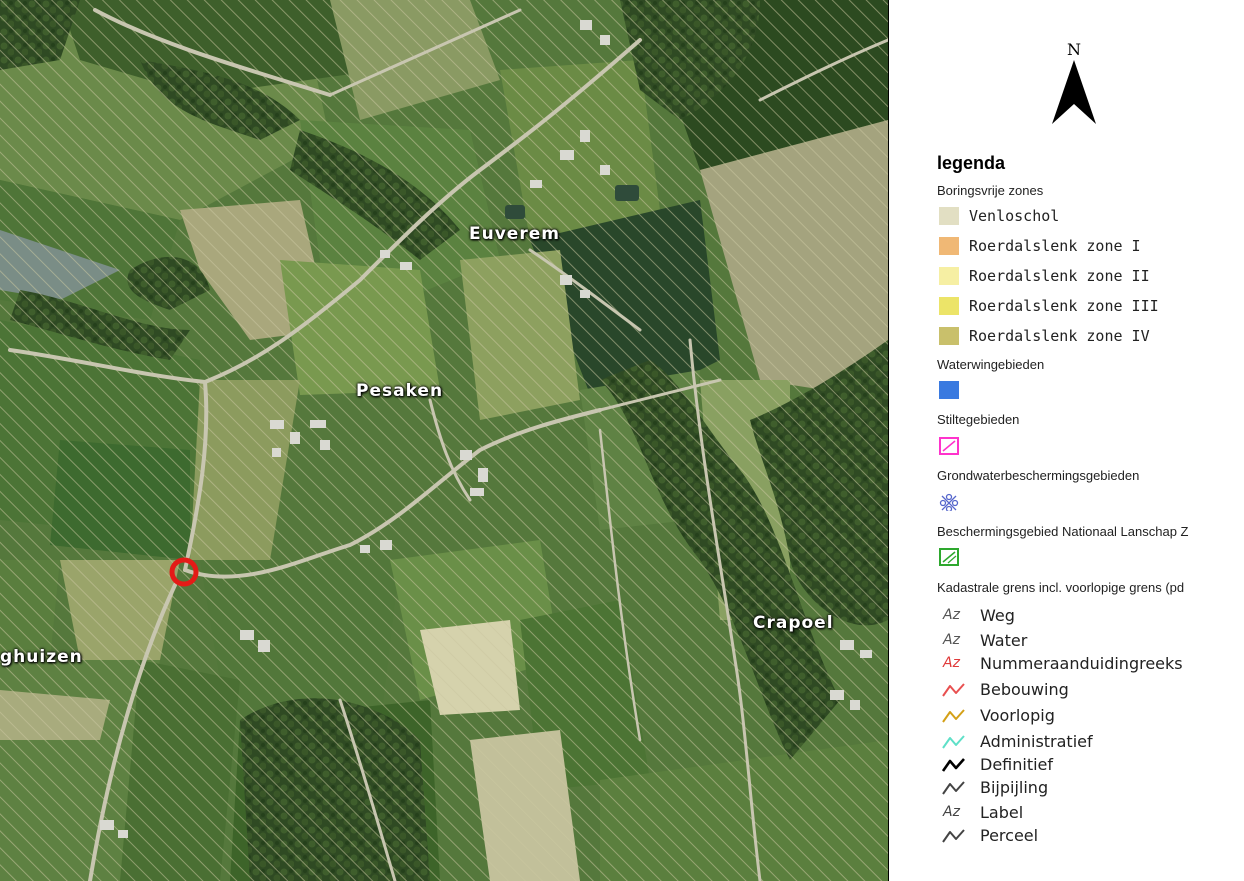  I want to click on line-perceel-icon, so click(953, 836).